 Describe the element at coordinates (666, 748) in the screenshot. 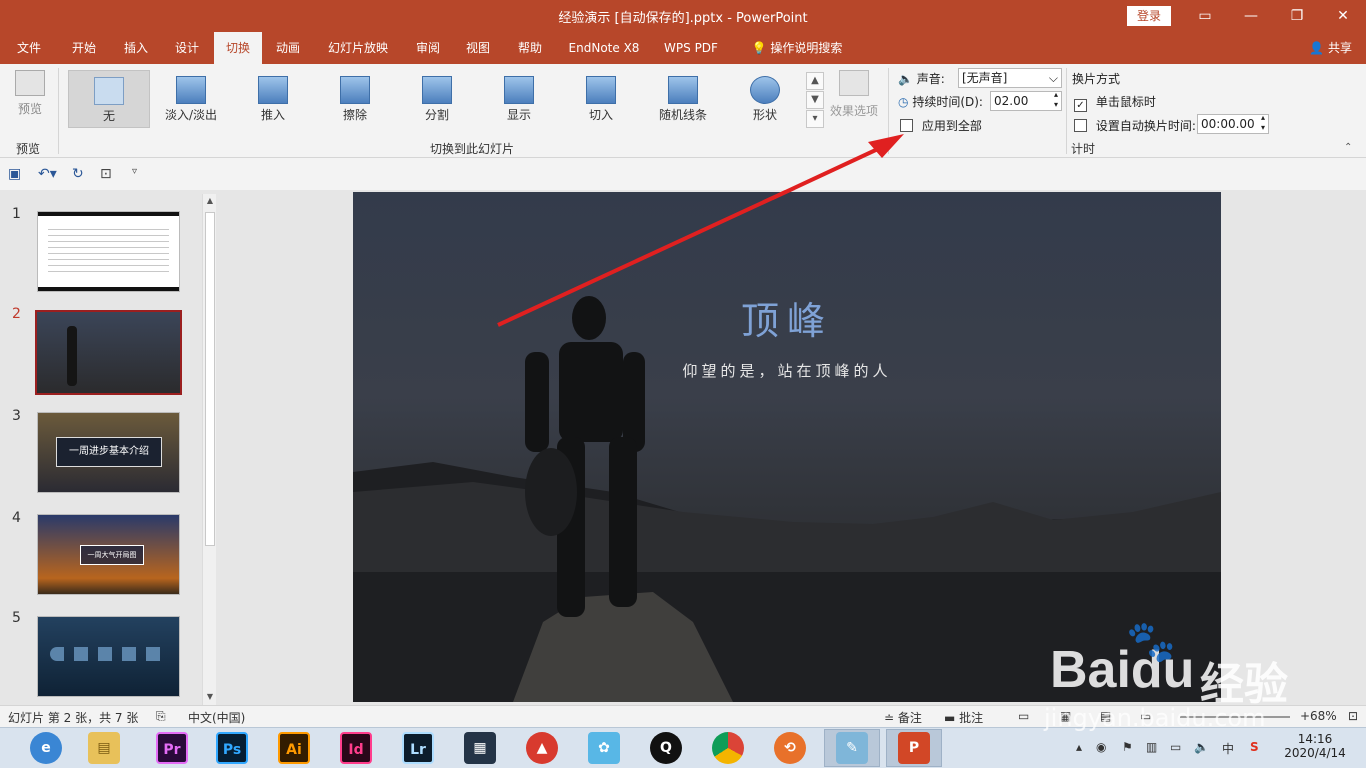

I see `qq-icon: Q` at that location.